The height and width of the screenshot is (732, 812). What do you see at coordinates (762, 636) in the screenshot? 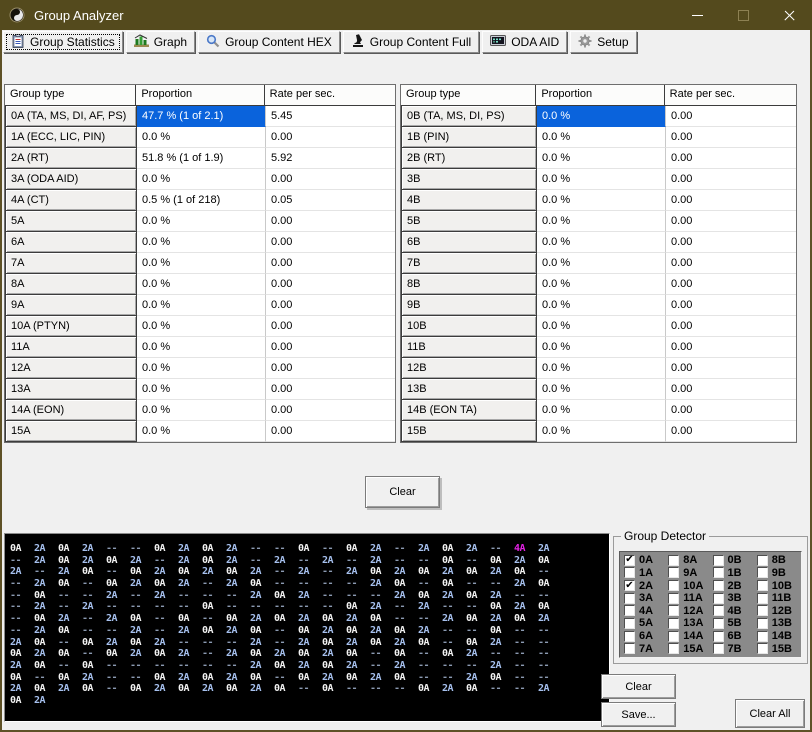
I see `checkbox-14b` at bounding box center [762, 636].